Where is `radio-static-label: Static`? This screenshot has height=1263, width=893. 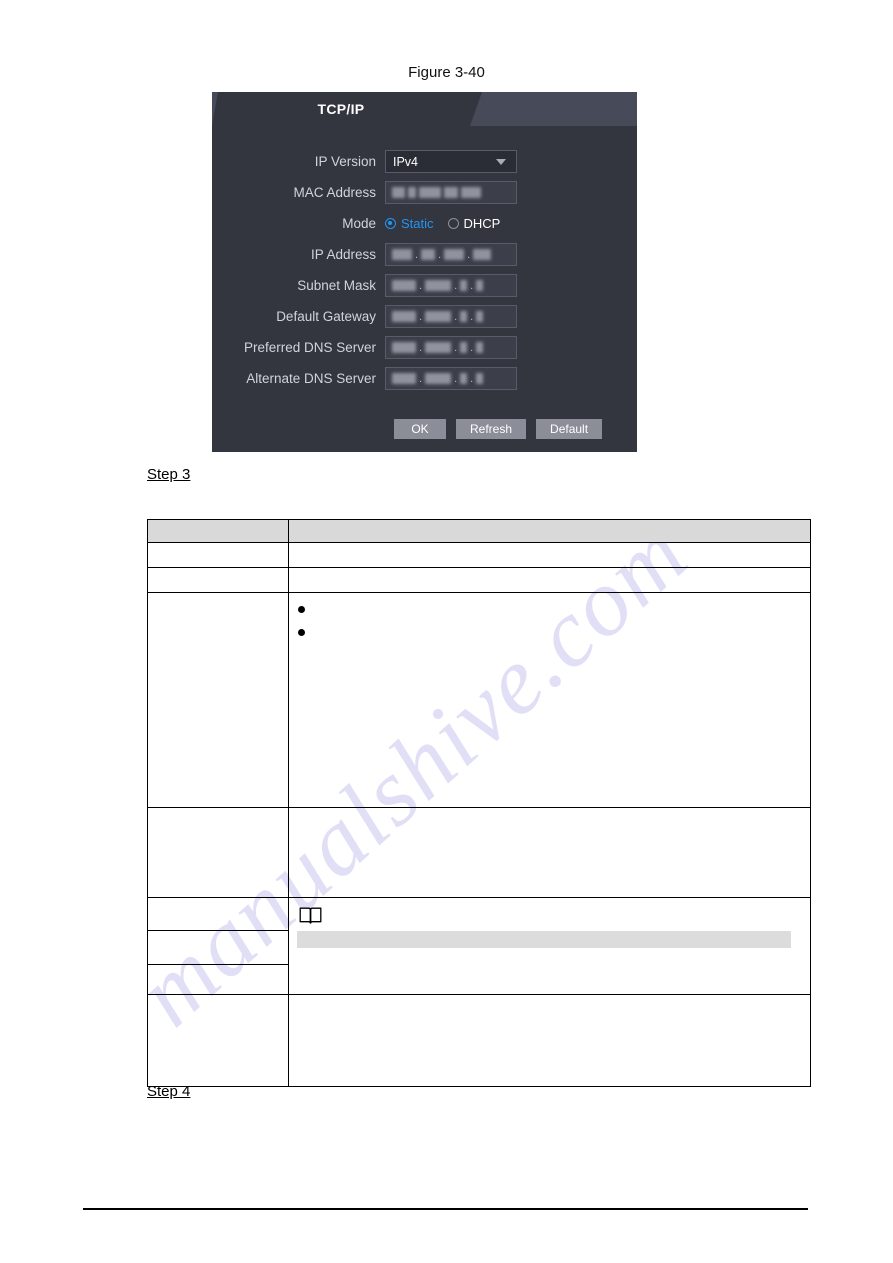 radio-static-label: Static is located at coordinates (417, 223).